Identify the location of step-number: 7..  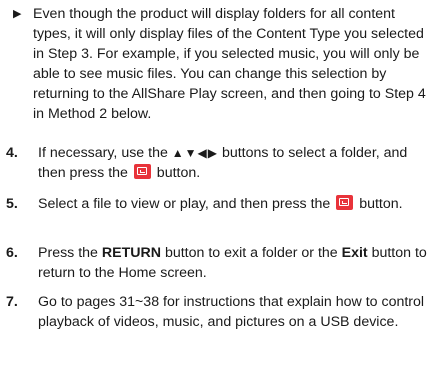
(12, 302).